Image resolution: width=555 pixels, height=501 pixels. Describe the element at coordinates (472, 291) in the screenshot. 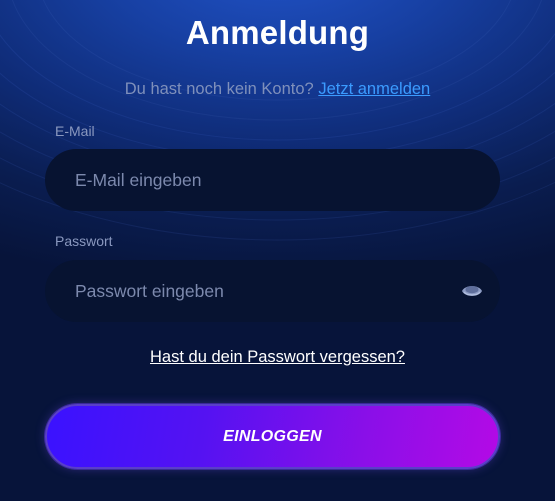

I see `eye-icon` at that location.